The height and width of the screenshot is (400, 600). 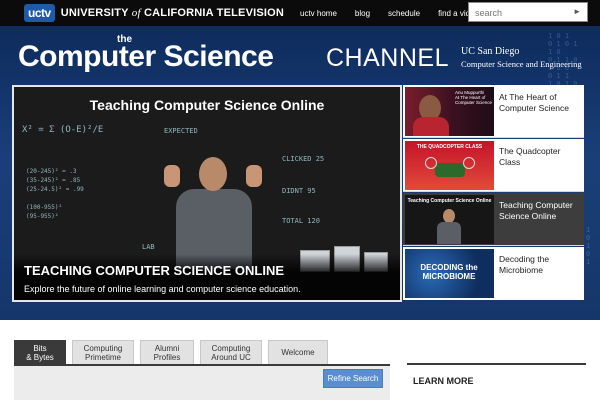 I want to click on video-list-label: Teaching Computer Science Online, so click(x=536, y=210).